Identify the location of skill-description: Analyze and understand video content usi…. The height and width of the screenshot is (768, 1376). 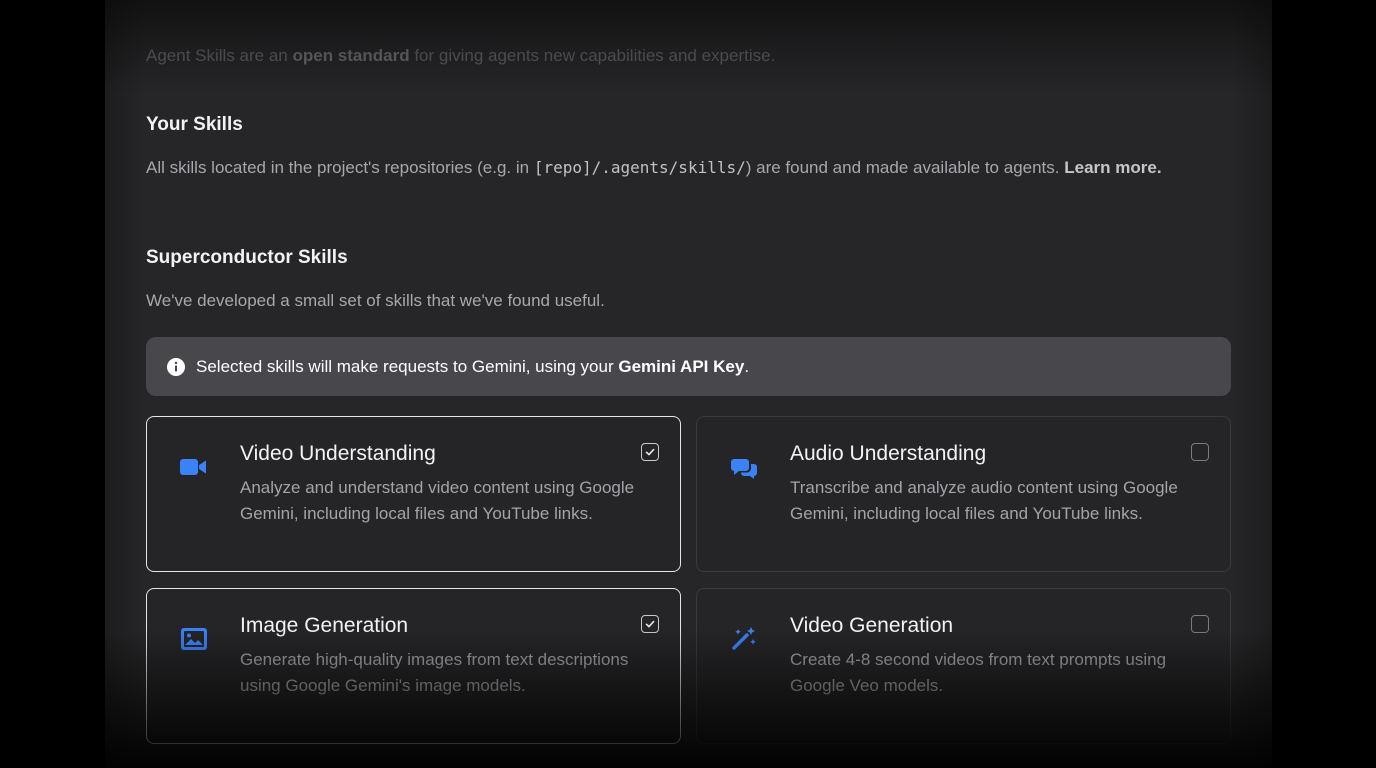
(437, 500).